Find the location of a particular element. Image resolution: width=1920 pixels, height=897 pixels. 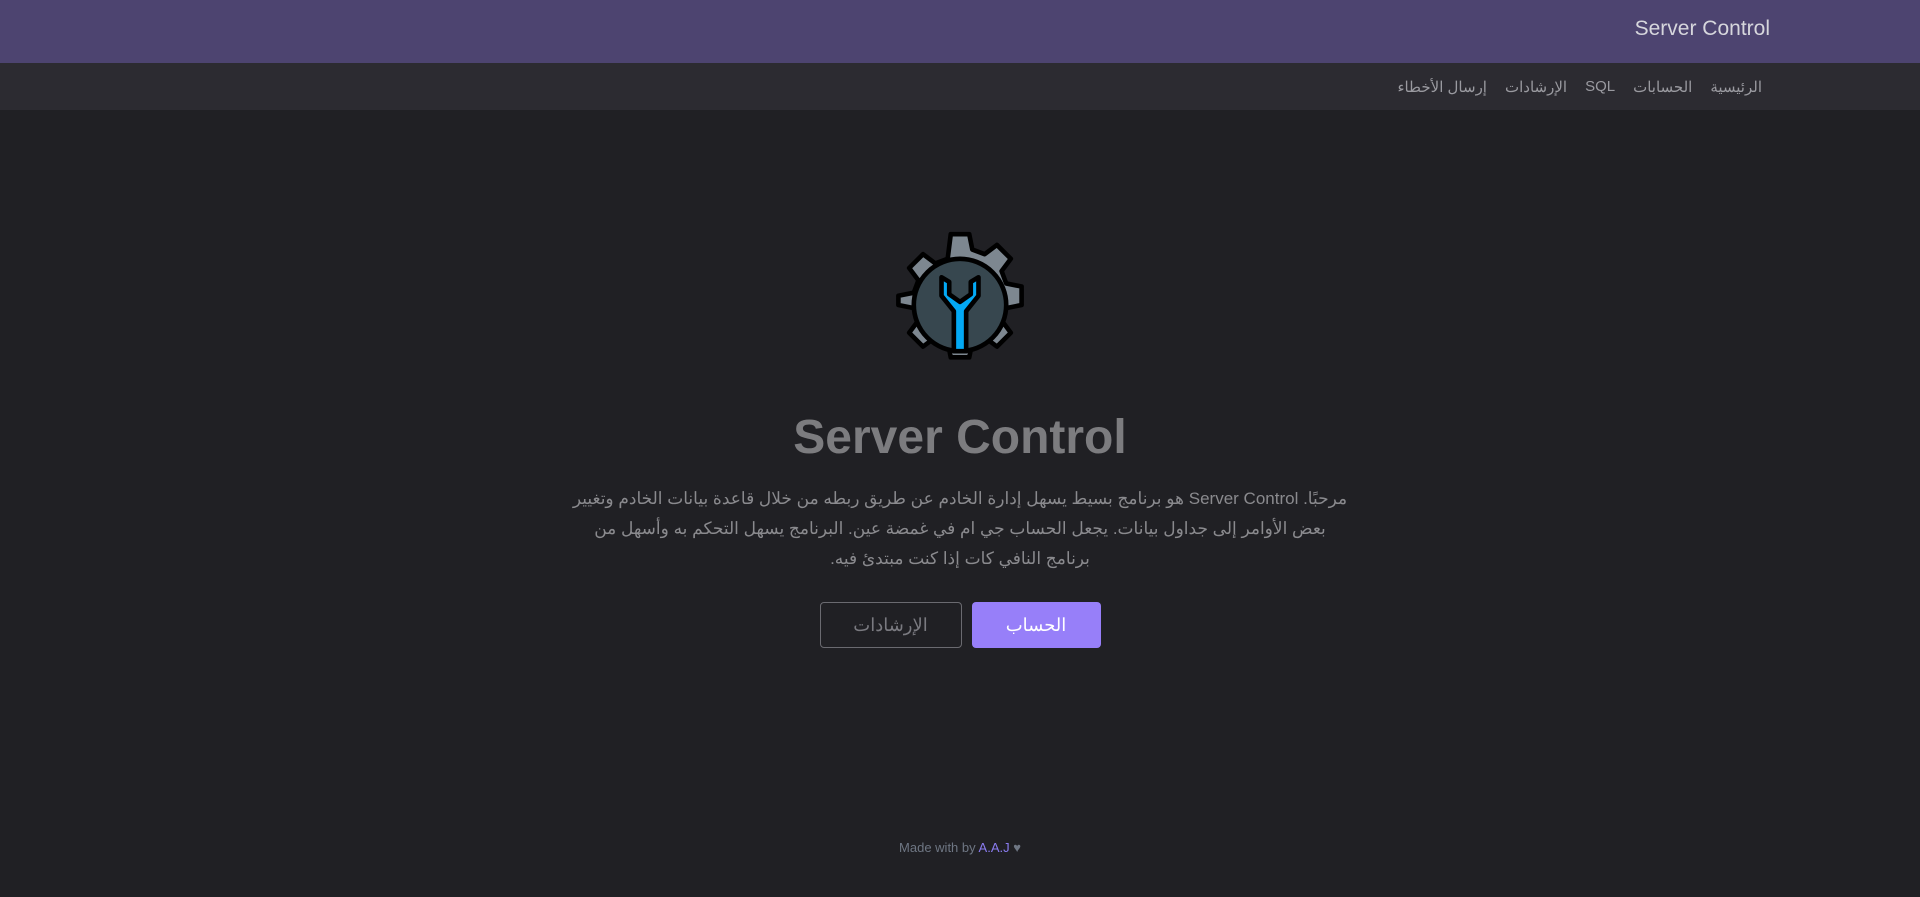

footer-text: Made with by is located at coordinates (937, 847).